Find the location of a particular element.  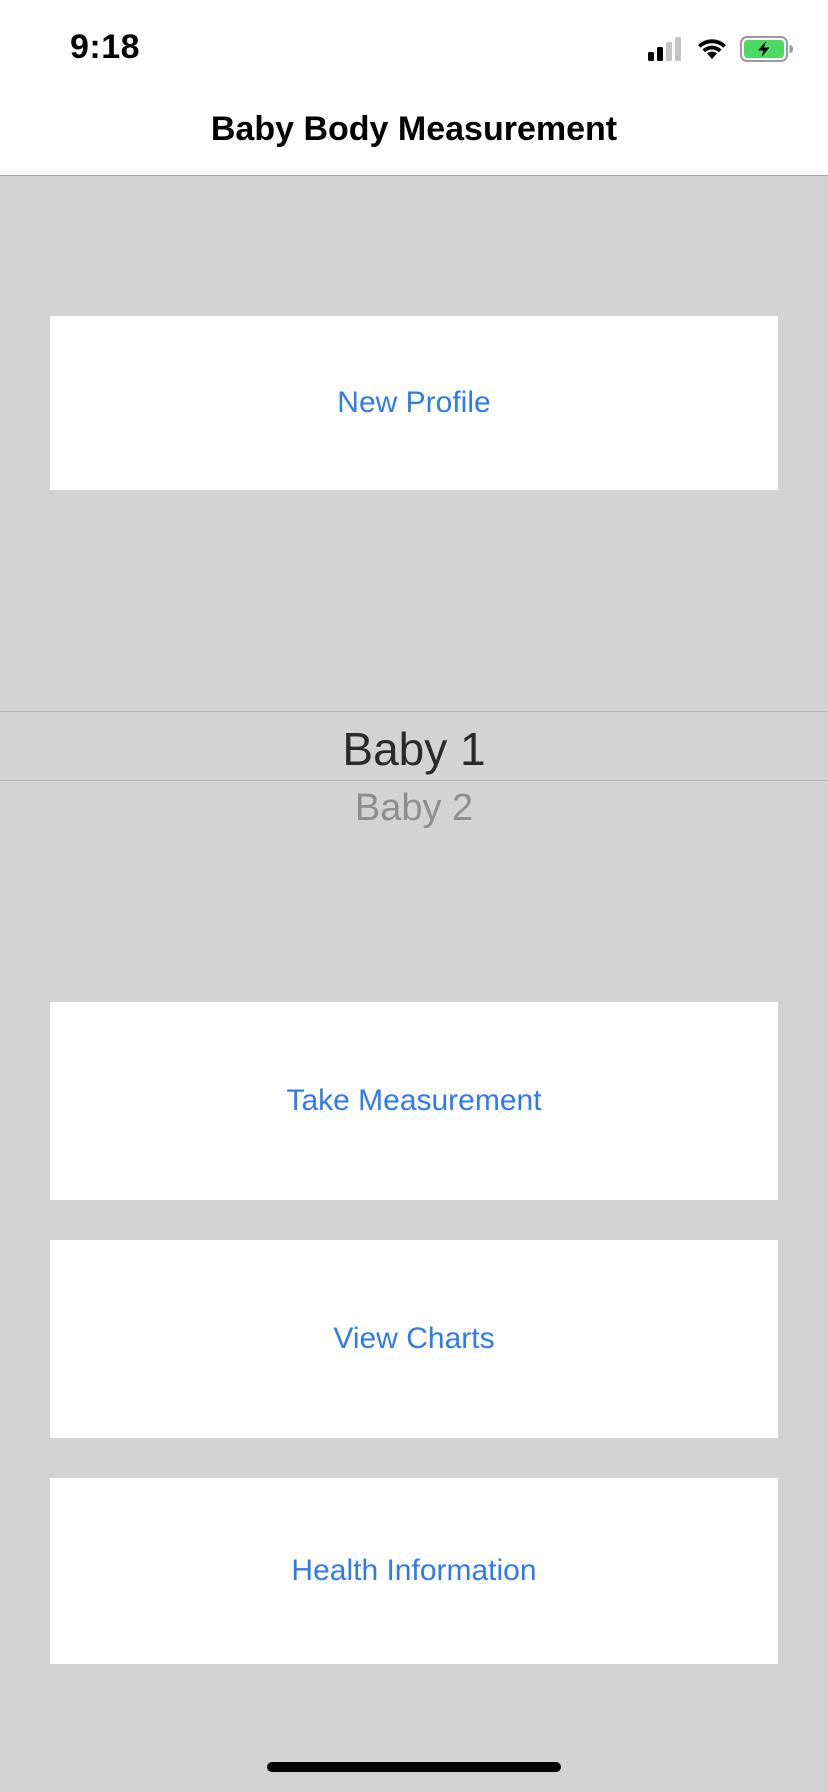

wifi-icon is located at coordinates (712, 49).